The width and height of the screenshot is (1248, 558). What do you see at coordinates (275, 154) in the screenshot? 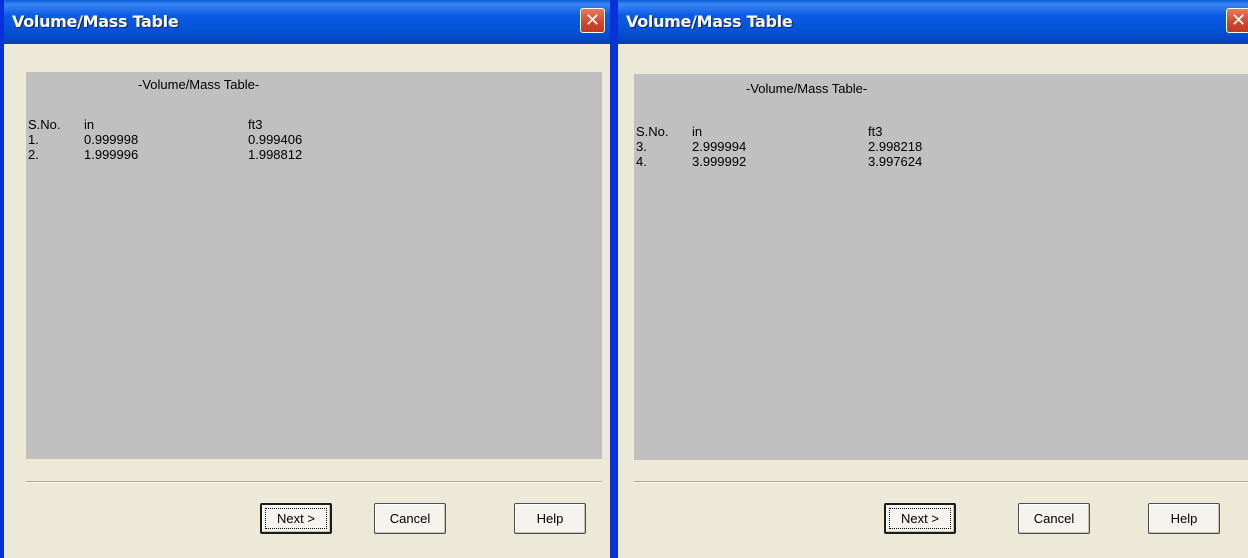
I see `table-cell-ft3: 1.998812` at bounding box center [275, 154].